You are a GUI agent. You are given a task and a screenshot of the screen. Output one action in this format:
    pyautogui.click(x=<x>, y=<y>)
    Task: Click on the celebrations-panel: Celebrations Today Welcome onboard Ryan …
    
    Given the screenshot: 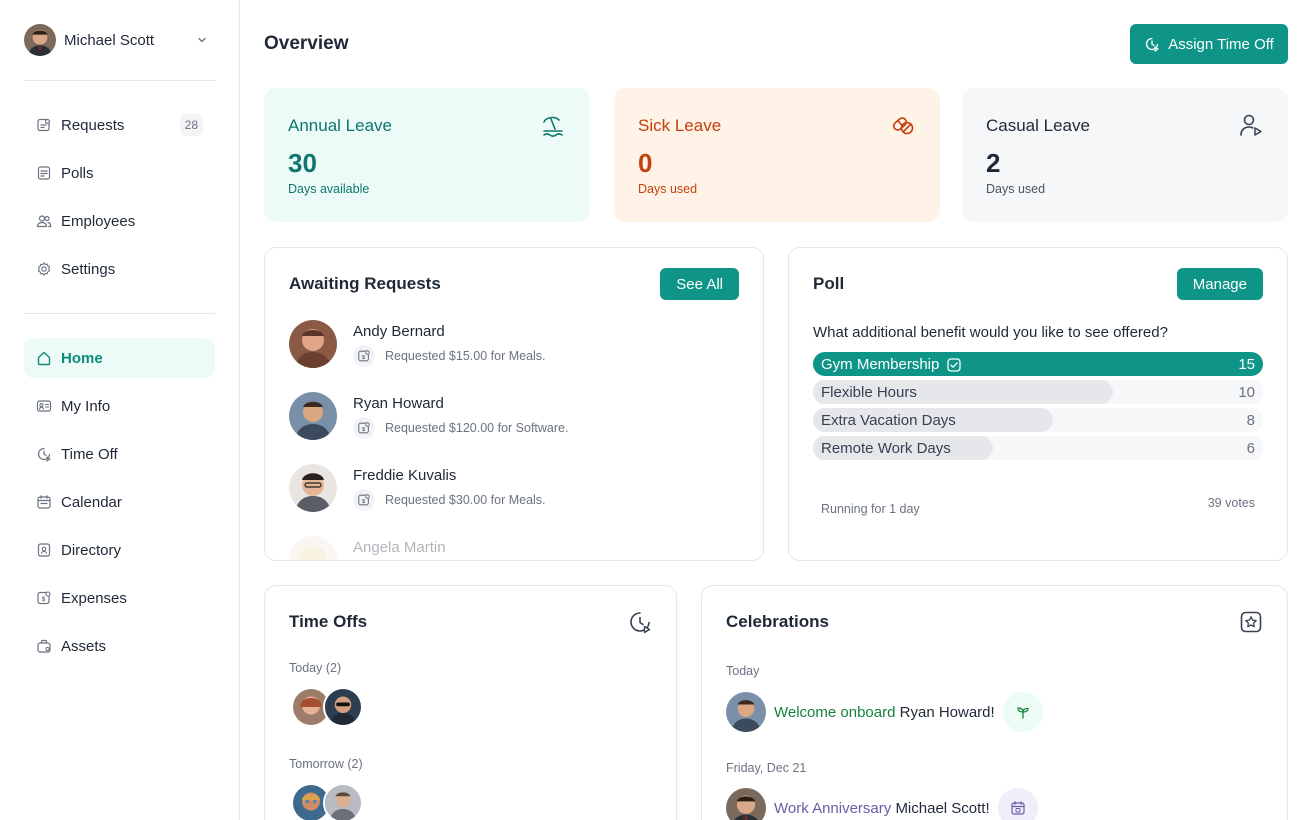 What is the action you would take?
    pyautogui.click(x=994, y=702)
    